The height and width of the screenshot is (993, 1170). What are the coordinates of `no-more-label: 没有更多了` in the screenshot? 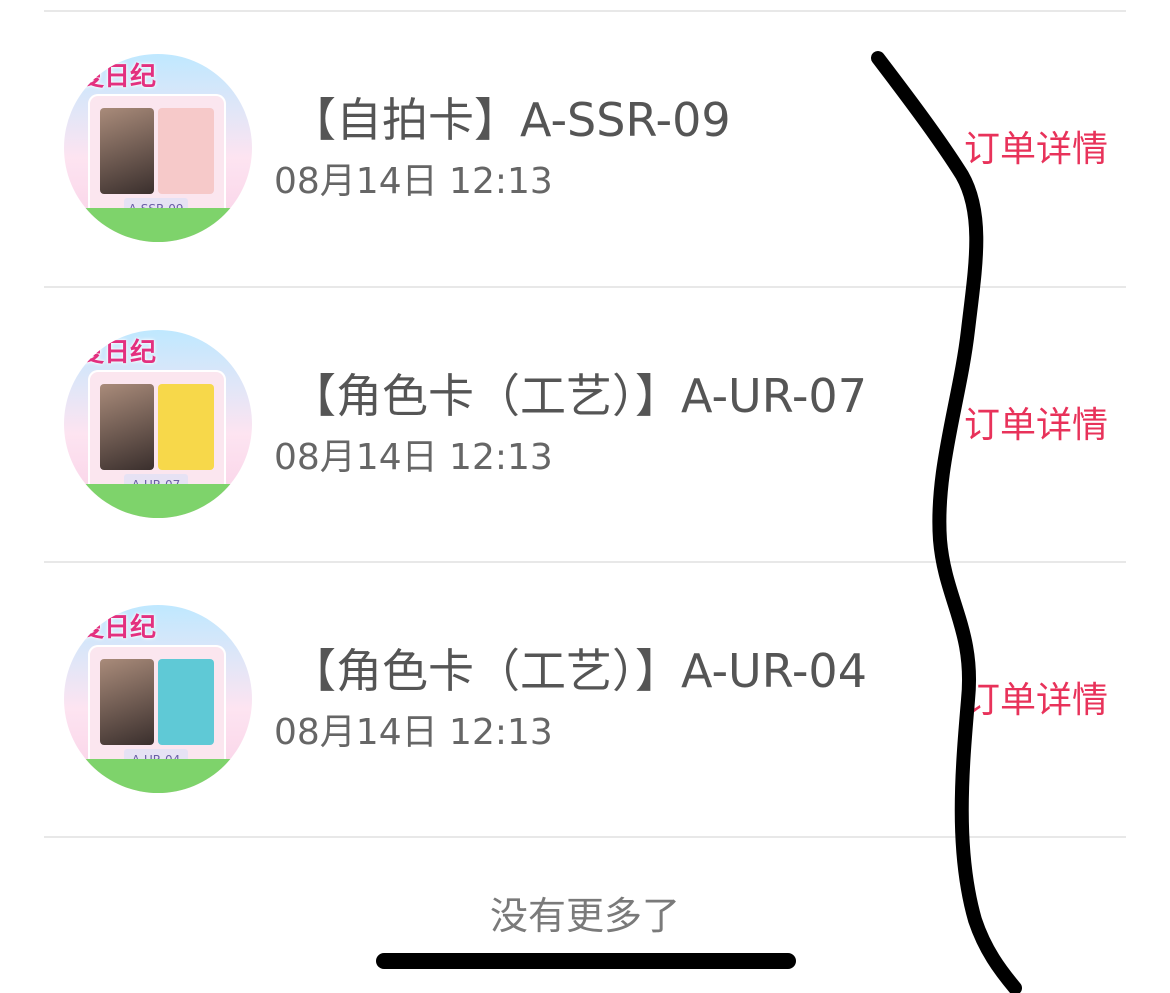 It's located at (584, 916).